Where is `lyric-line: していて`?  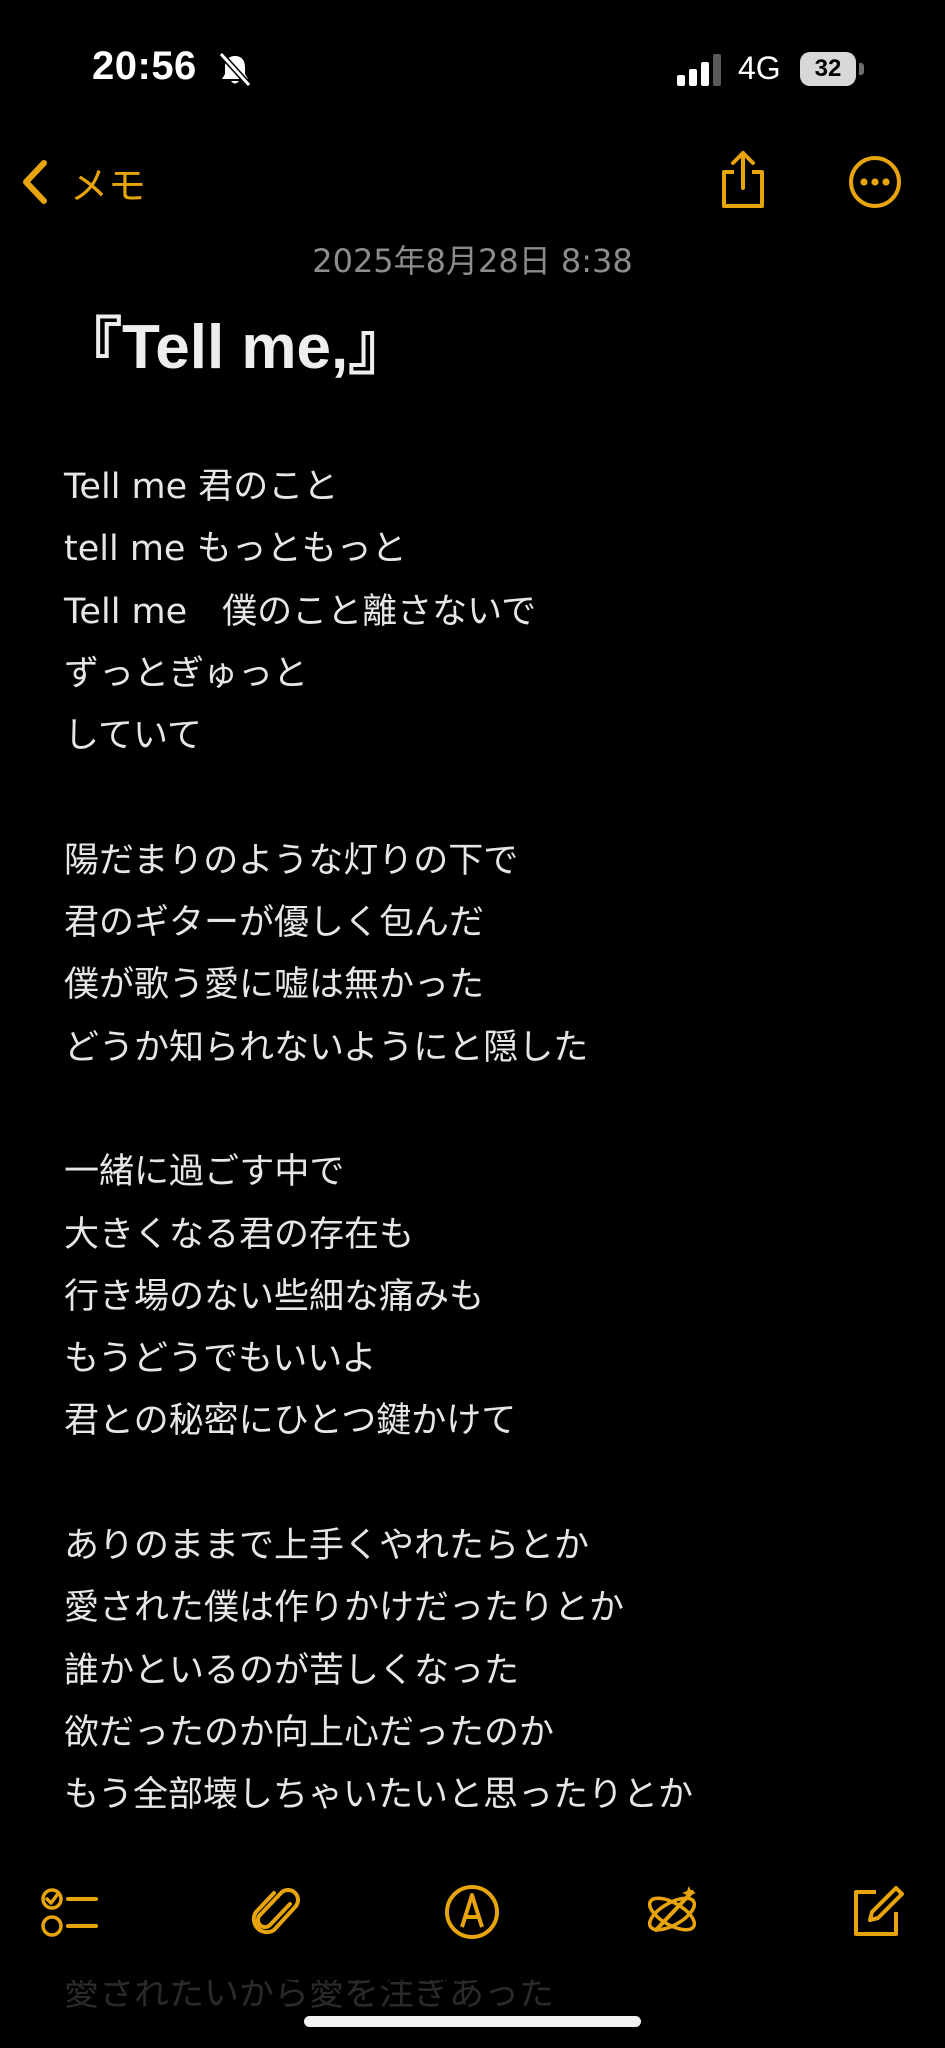
lyric-line: していて is located at coordinates (133, 736).